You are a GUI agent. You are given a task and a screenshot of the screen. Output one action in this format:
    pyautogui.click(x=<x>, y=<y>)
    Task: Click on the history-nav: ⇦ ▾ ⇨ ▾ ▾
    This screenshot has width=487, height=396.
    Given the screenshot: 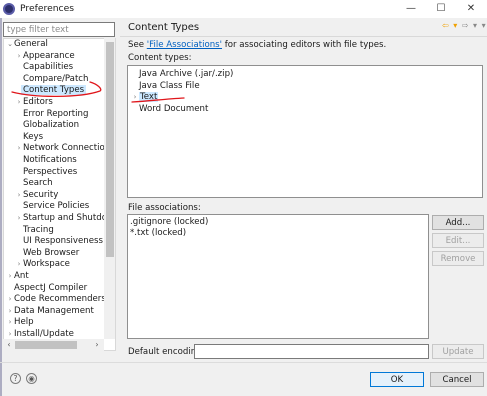 What is the action you would take?
    pyautogui.click(x=464, y=25)
    